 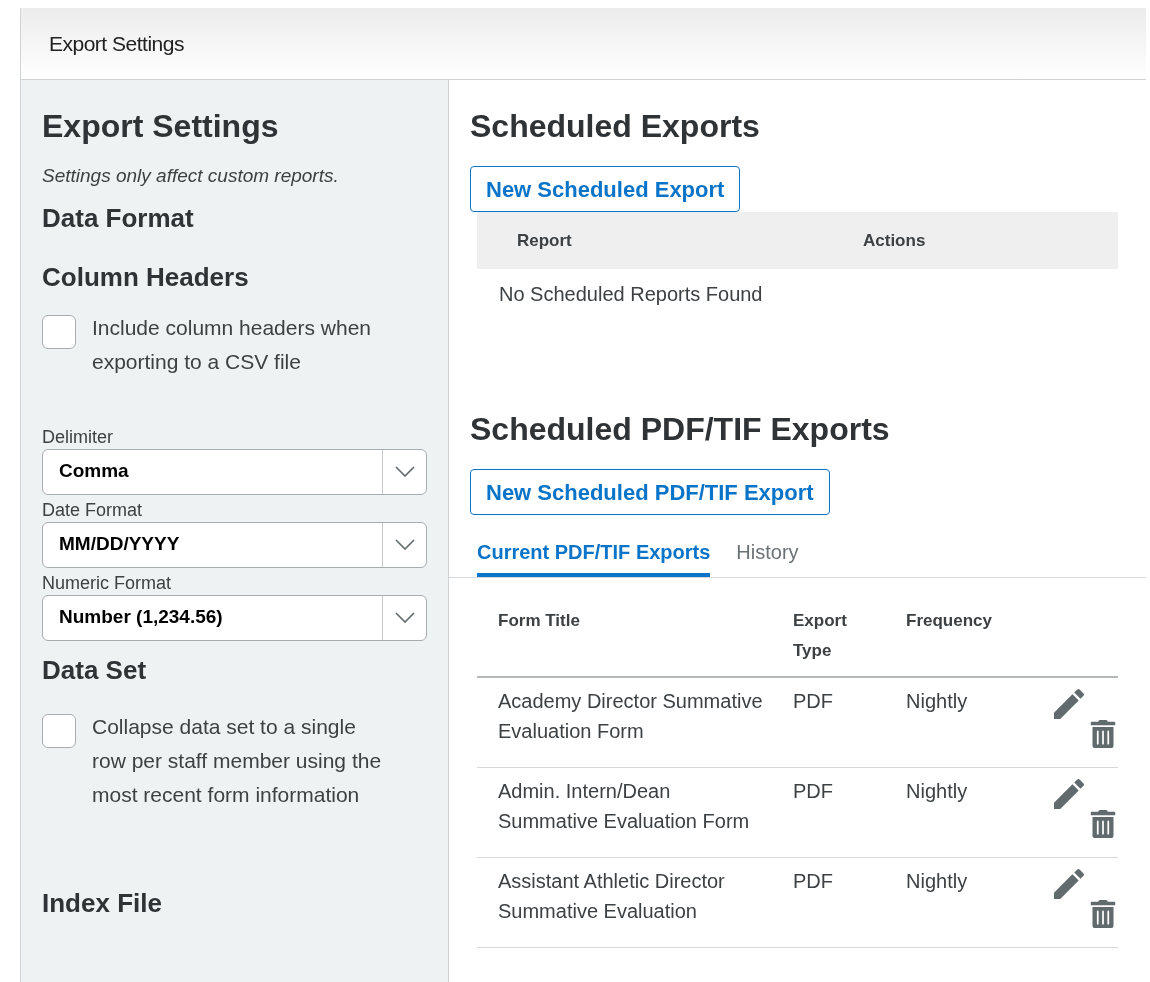 What do you see at coordinates (615, 126) in the screenshot?
I see `section-title: Scheduled Exports` at bounding box center [615, 126].